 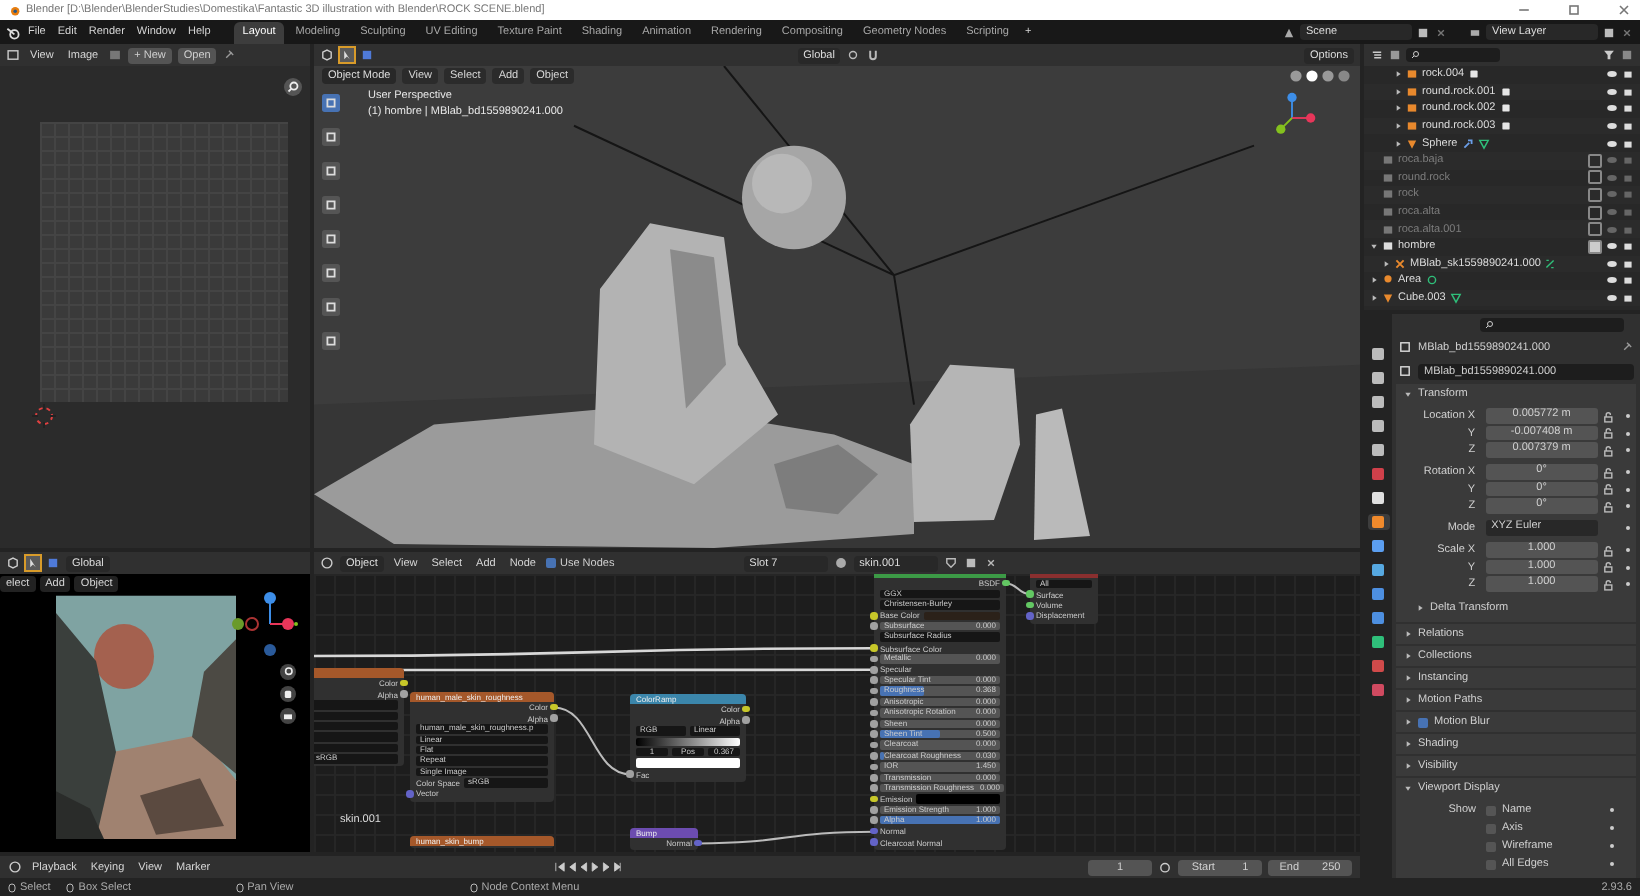 I want to click on bone-data-icon, so click(x=1550, y=263).